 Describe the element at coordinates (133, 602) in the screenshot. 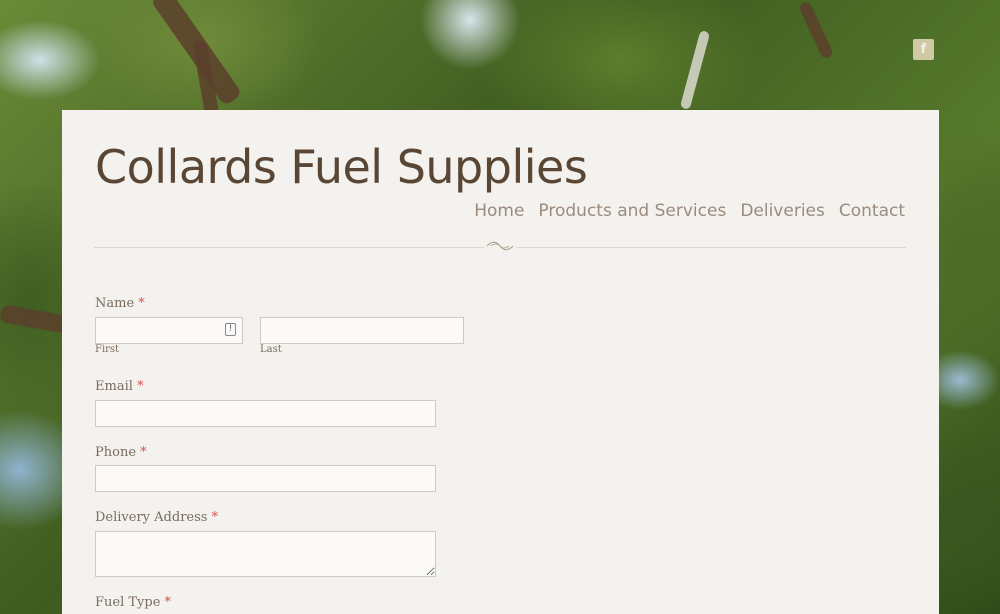

I see `fuel-type-label: Fuel Type *` at that location.